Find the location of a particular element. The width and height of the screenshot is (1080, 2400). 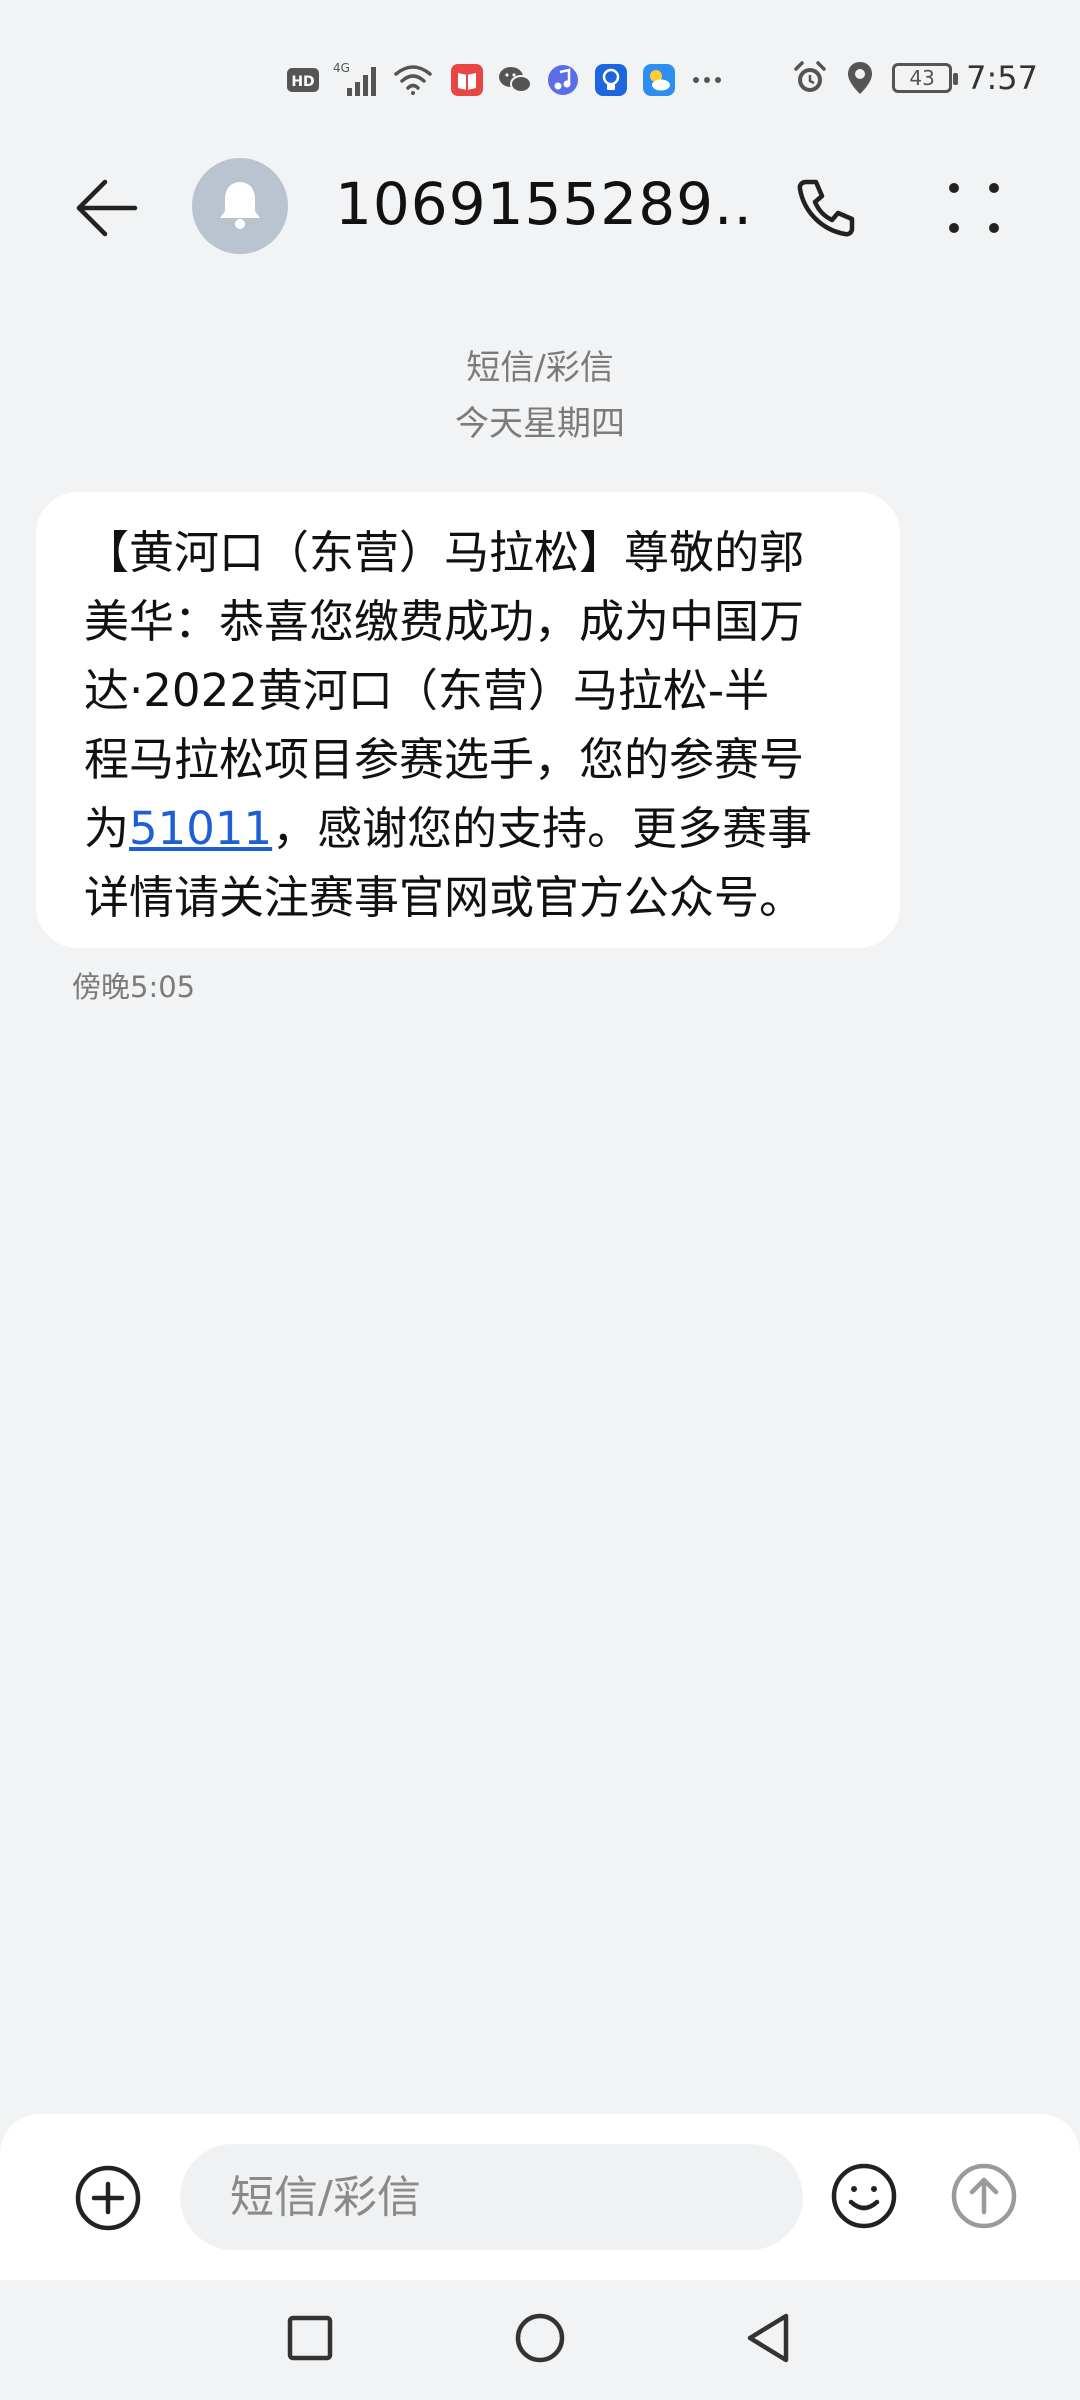

plus-circle-icon is located at coordinates (108, 2200).